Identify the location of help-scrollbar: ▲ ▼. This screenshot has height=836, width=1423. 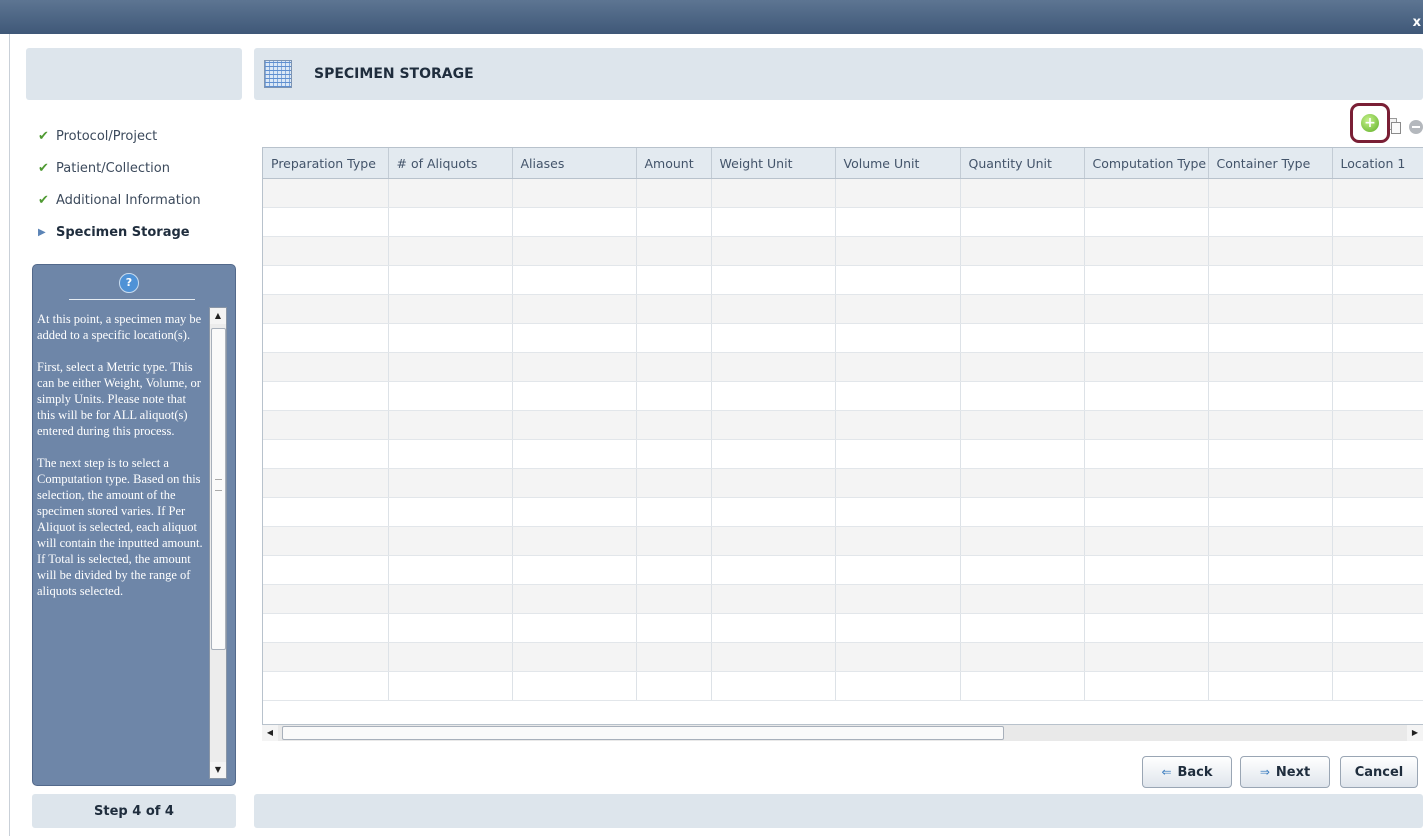
(218, 543).